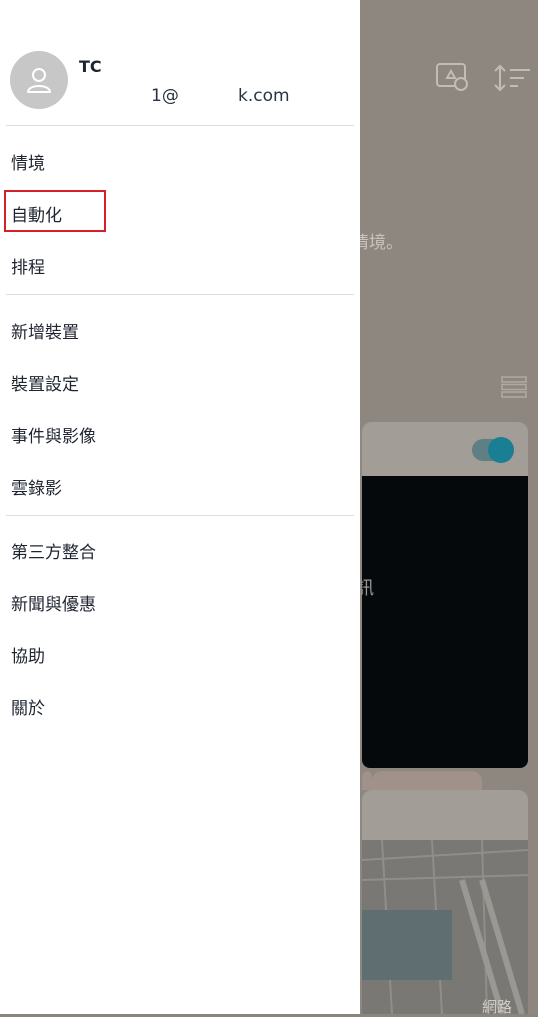 This screenshot has width=538, height=1017. What do you see at coordinates (264, 96) in the screenshot?
I see `user-email-part: k.com` at bounding box center [264, 96].